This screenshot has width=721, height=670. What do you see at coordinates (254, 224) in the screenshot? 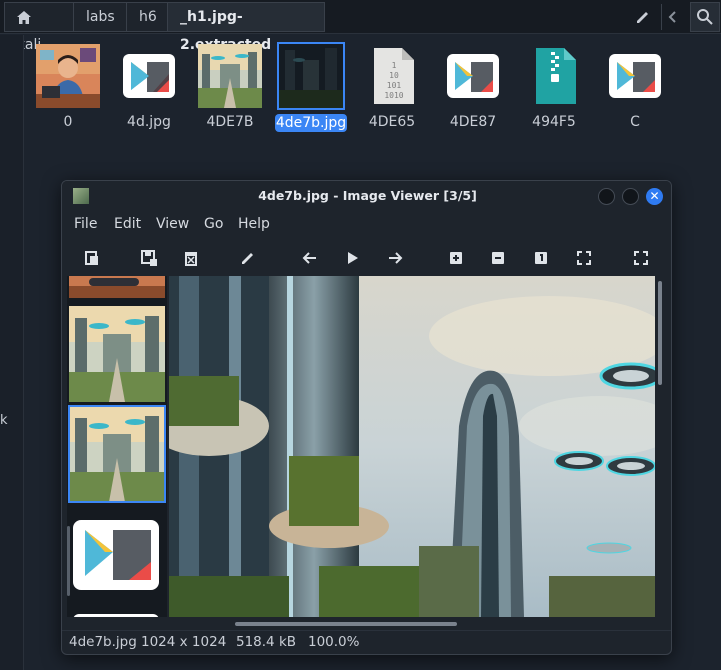
I see `menu-help: Help` at bounding box center [254, 224].